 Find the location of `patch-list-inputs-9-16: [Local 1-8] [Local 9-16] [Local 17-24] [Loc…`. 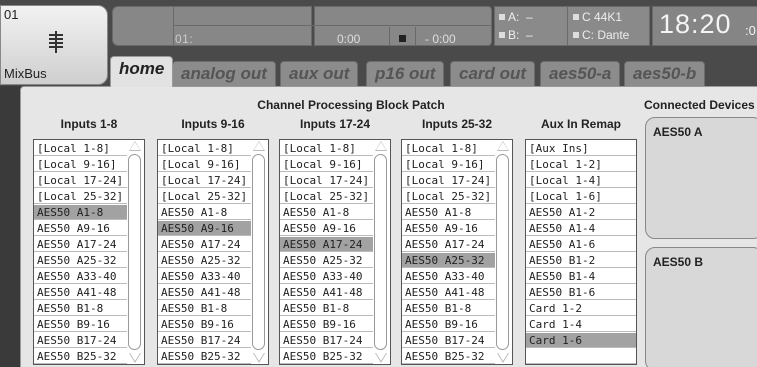

patch-list-inputs-9-16: [Local 1-8] [Local 9-16] [Local 17-24] [Loc… is located at coordinates (213, 252).